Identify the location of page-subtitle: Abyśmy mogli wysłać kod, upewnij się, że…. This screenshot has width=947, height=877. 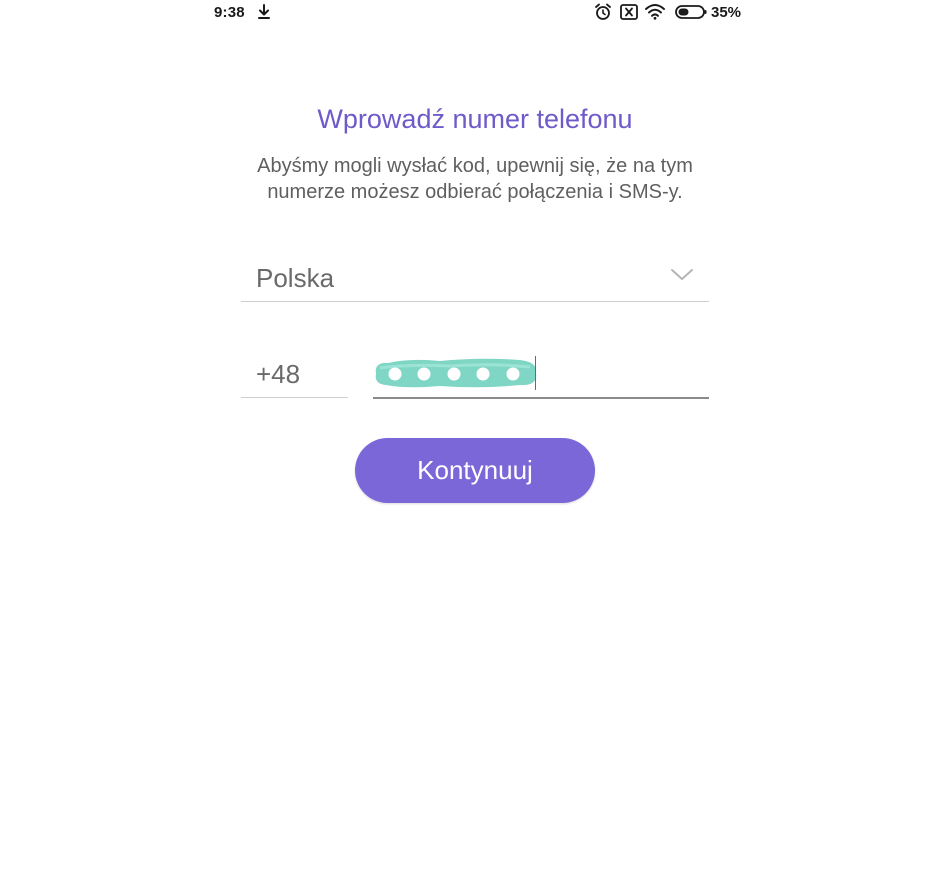
(473, 179).